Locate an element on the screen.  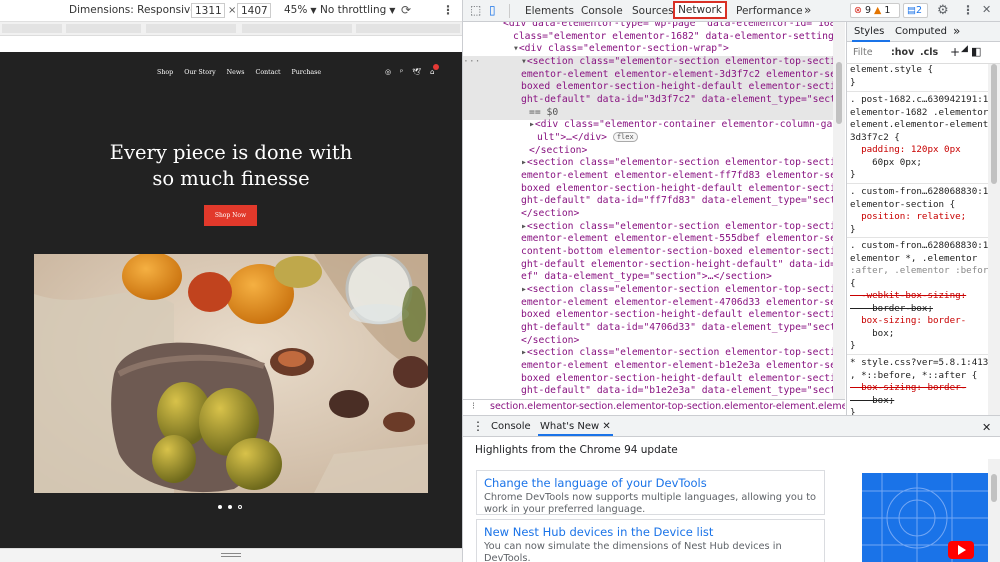
tab-console-drawer: Console is located at coordinates (511, 426).